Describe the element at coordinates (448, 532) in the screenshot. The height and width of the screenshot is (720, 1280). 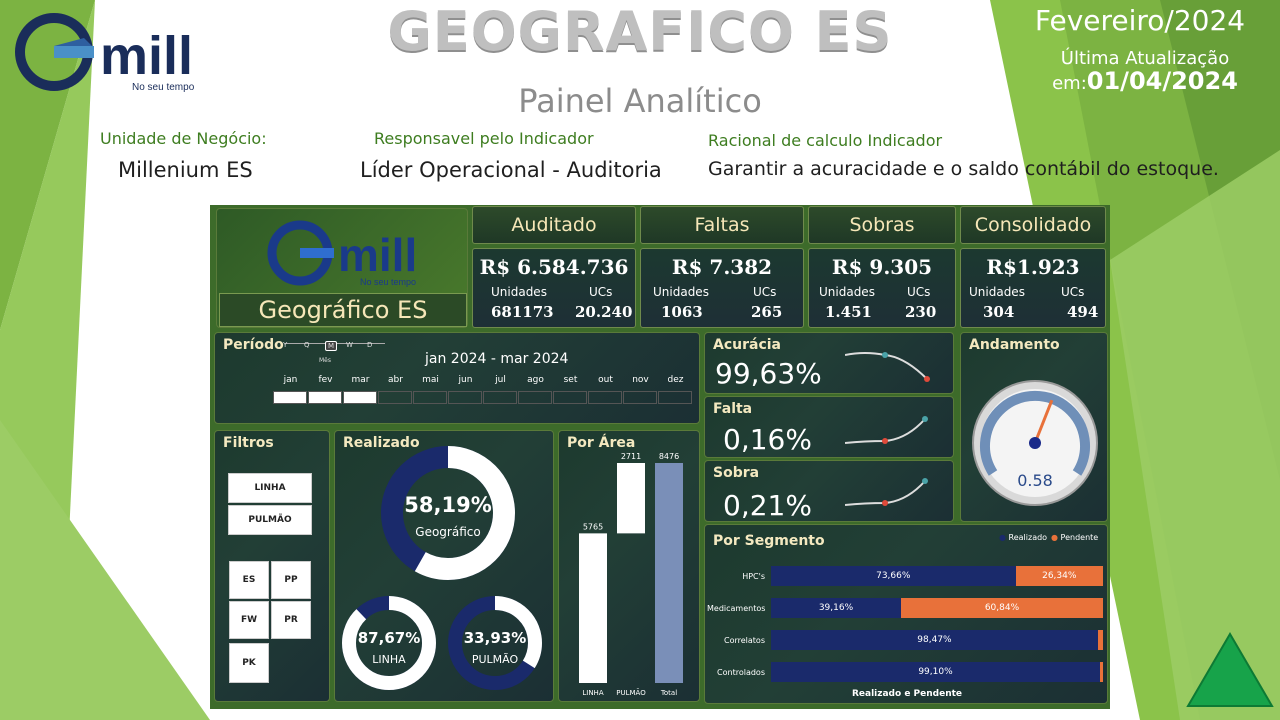
I see `realizado-main-label: Geográfico` at that location.